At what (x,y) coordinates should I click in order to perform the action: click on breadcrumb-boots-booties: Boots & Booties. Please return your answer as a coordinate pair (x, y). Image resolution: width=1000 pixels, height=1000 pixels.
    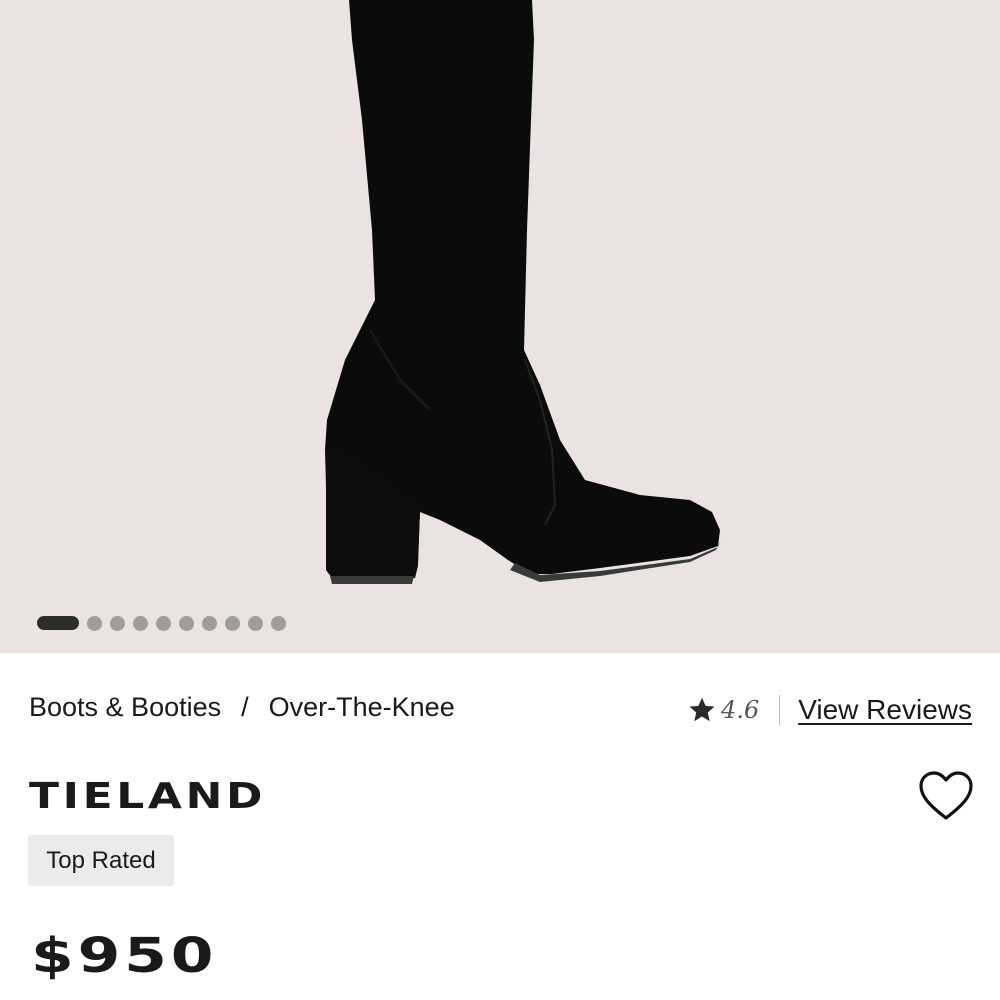
    Looking at the image, I should click on (125, 707).